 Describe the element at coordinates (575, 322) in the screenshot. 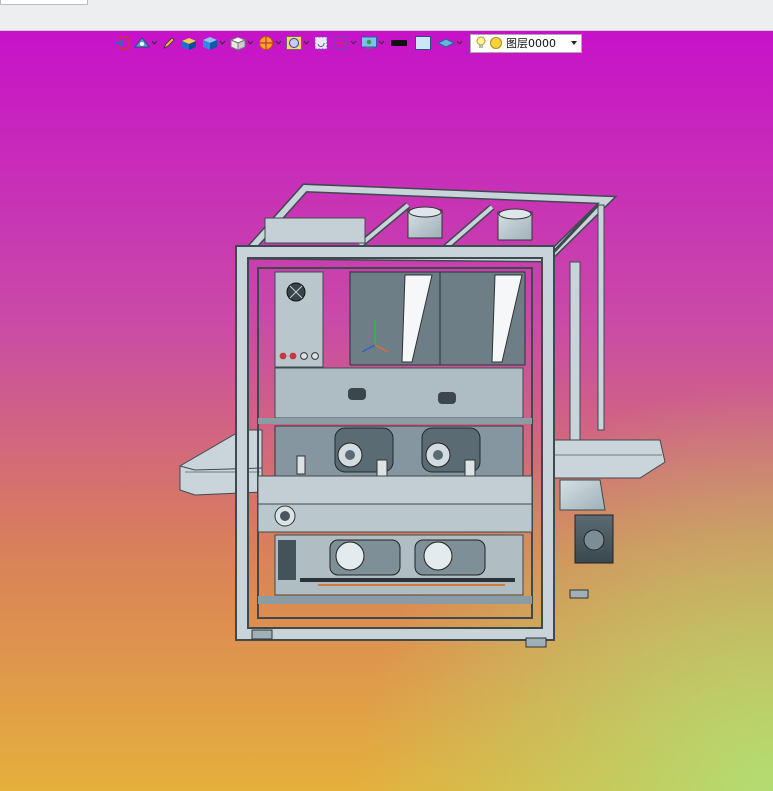

I see `side-posts` at that location.